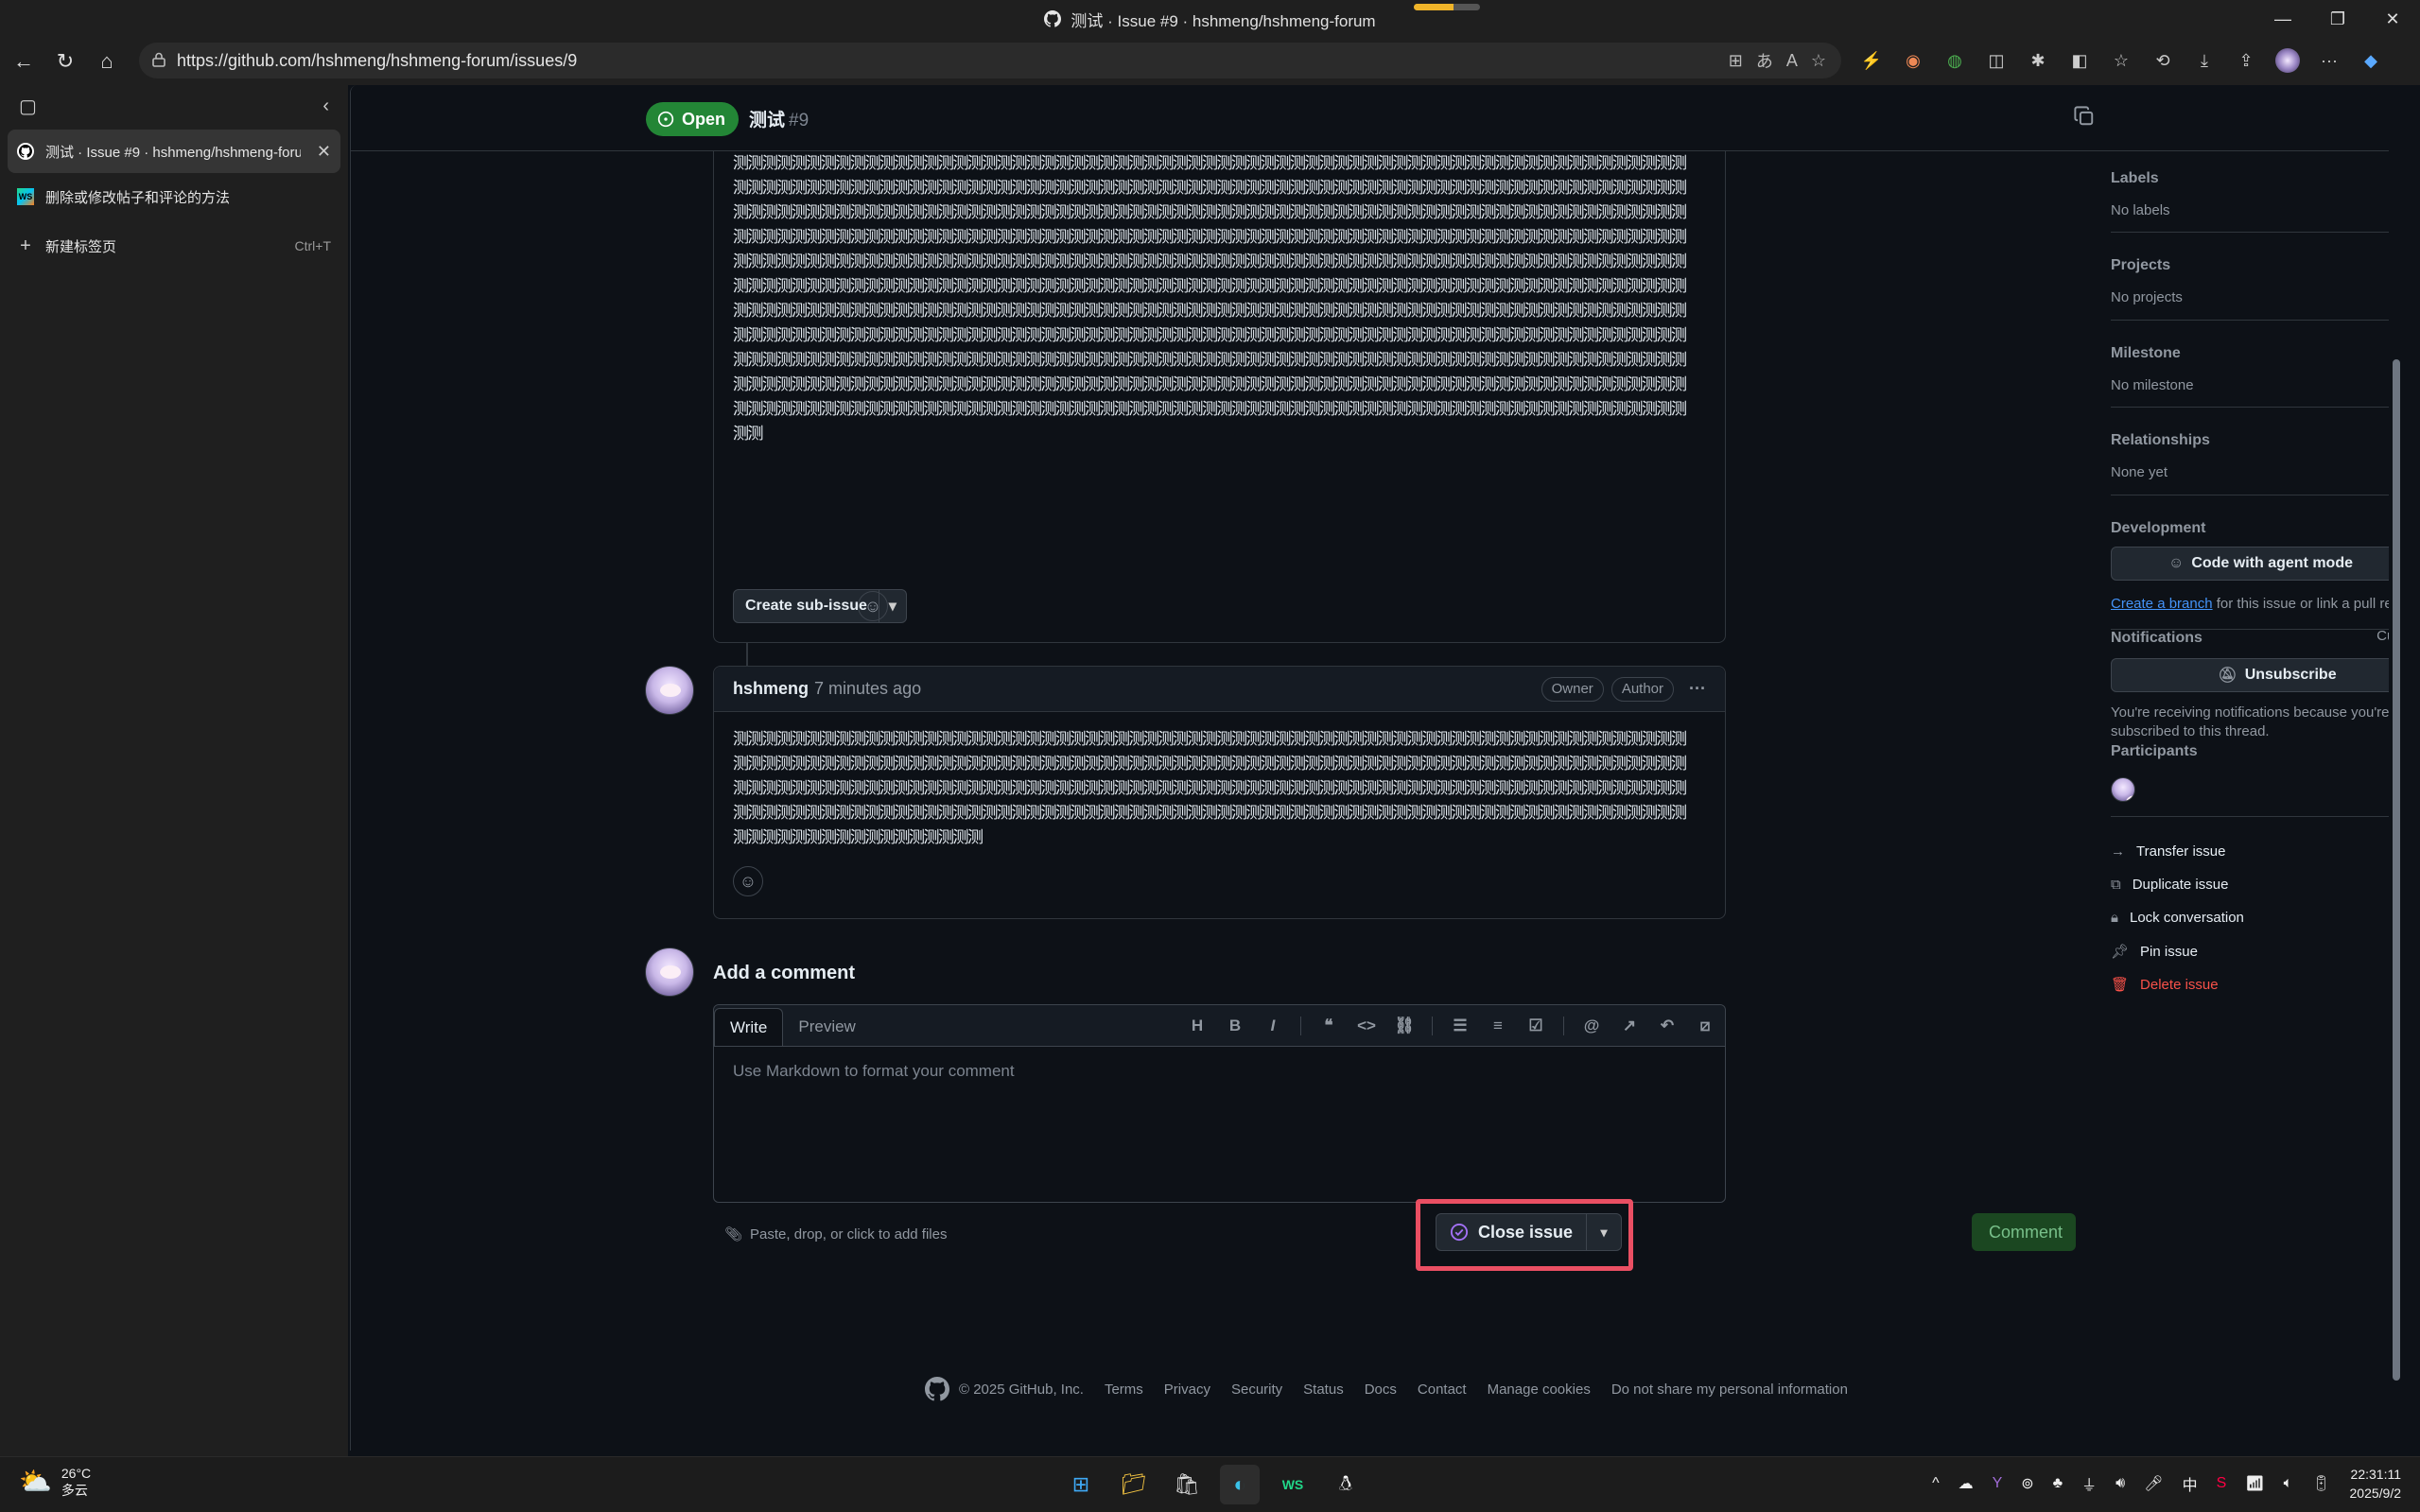 The width and height of the screenshot is (2420, 1512). What do you see at coordinates (1792, 61) in the screenshot?
I see `read-aloud-icon: A` at bounding box center [1792, 61].